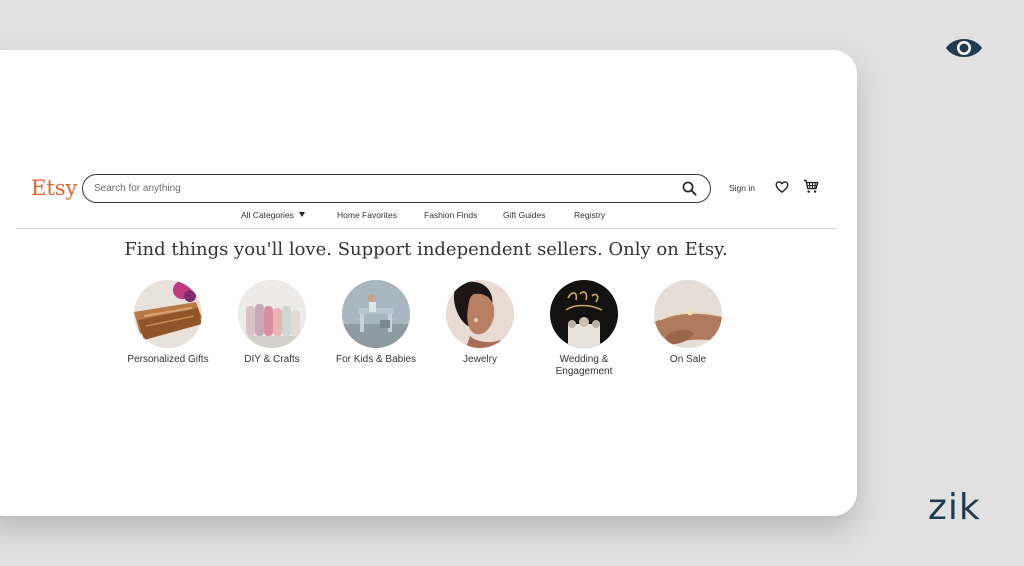 The image size is (1024, 566). Describe the element at coordinates (782, 187) in the screenshot. I see `heart-icon` at that location.